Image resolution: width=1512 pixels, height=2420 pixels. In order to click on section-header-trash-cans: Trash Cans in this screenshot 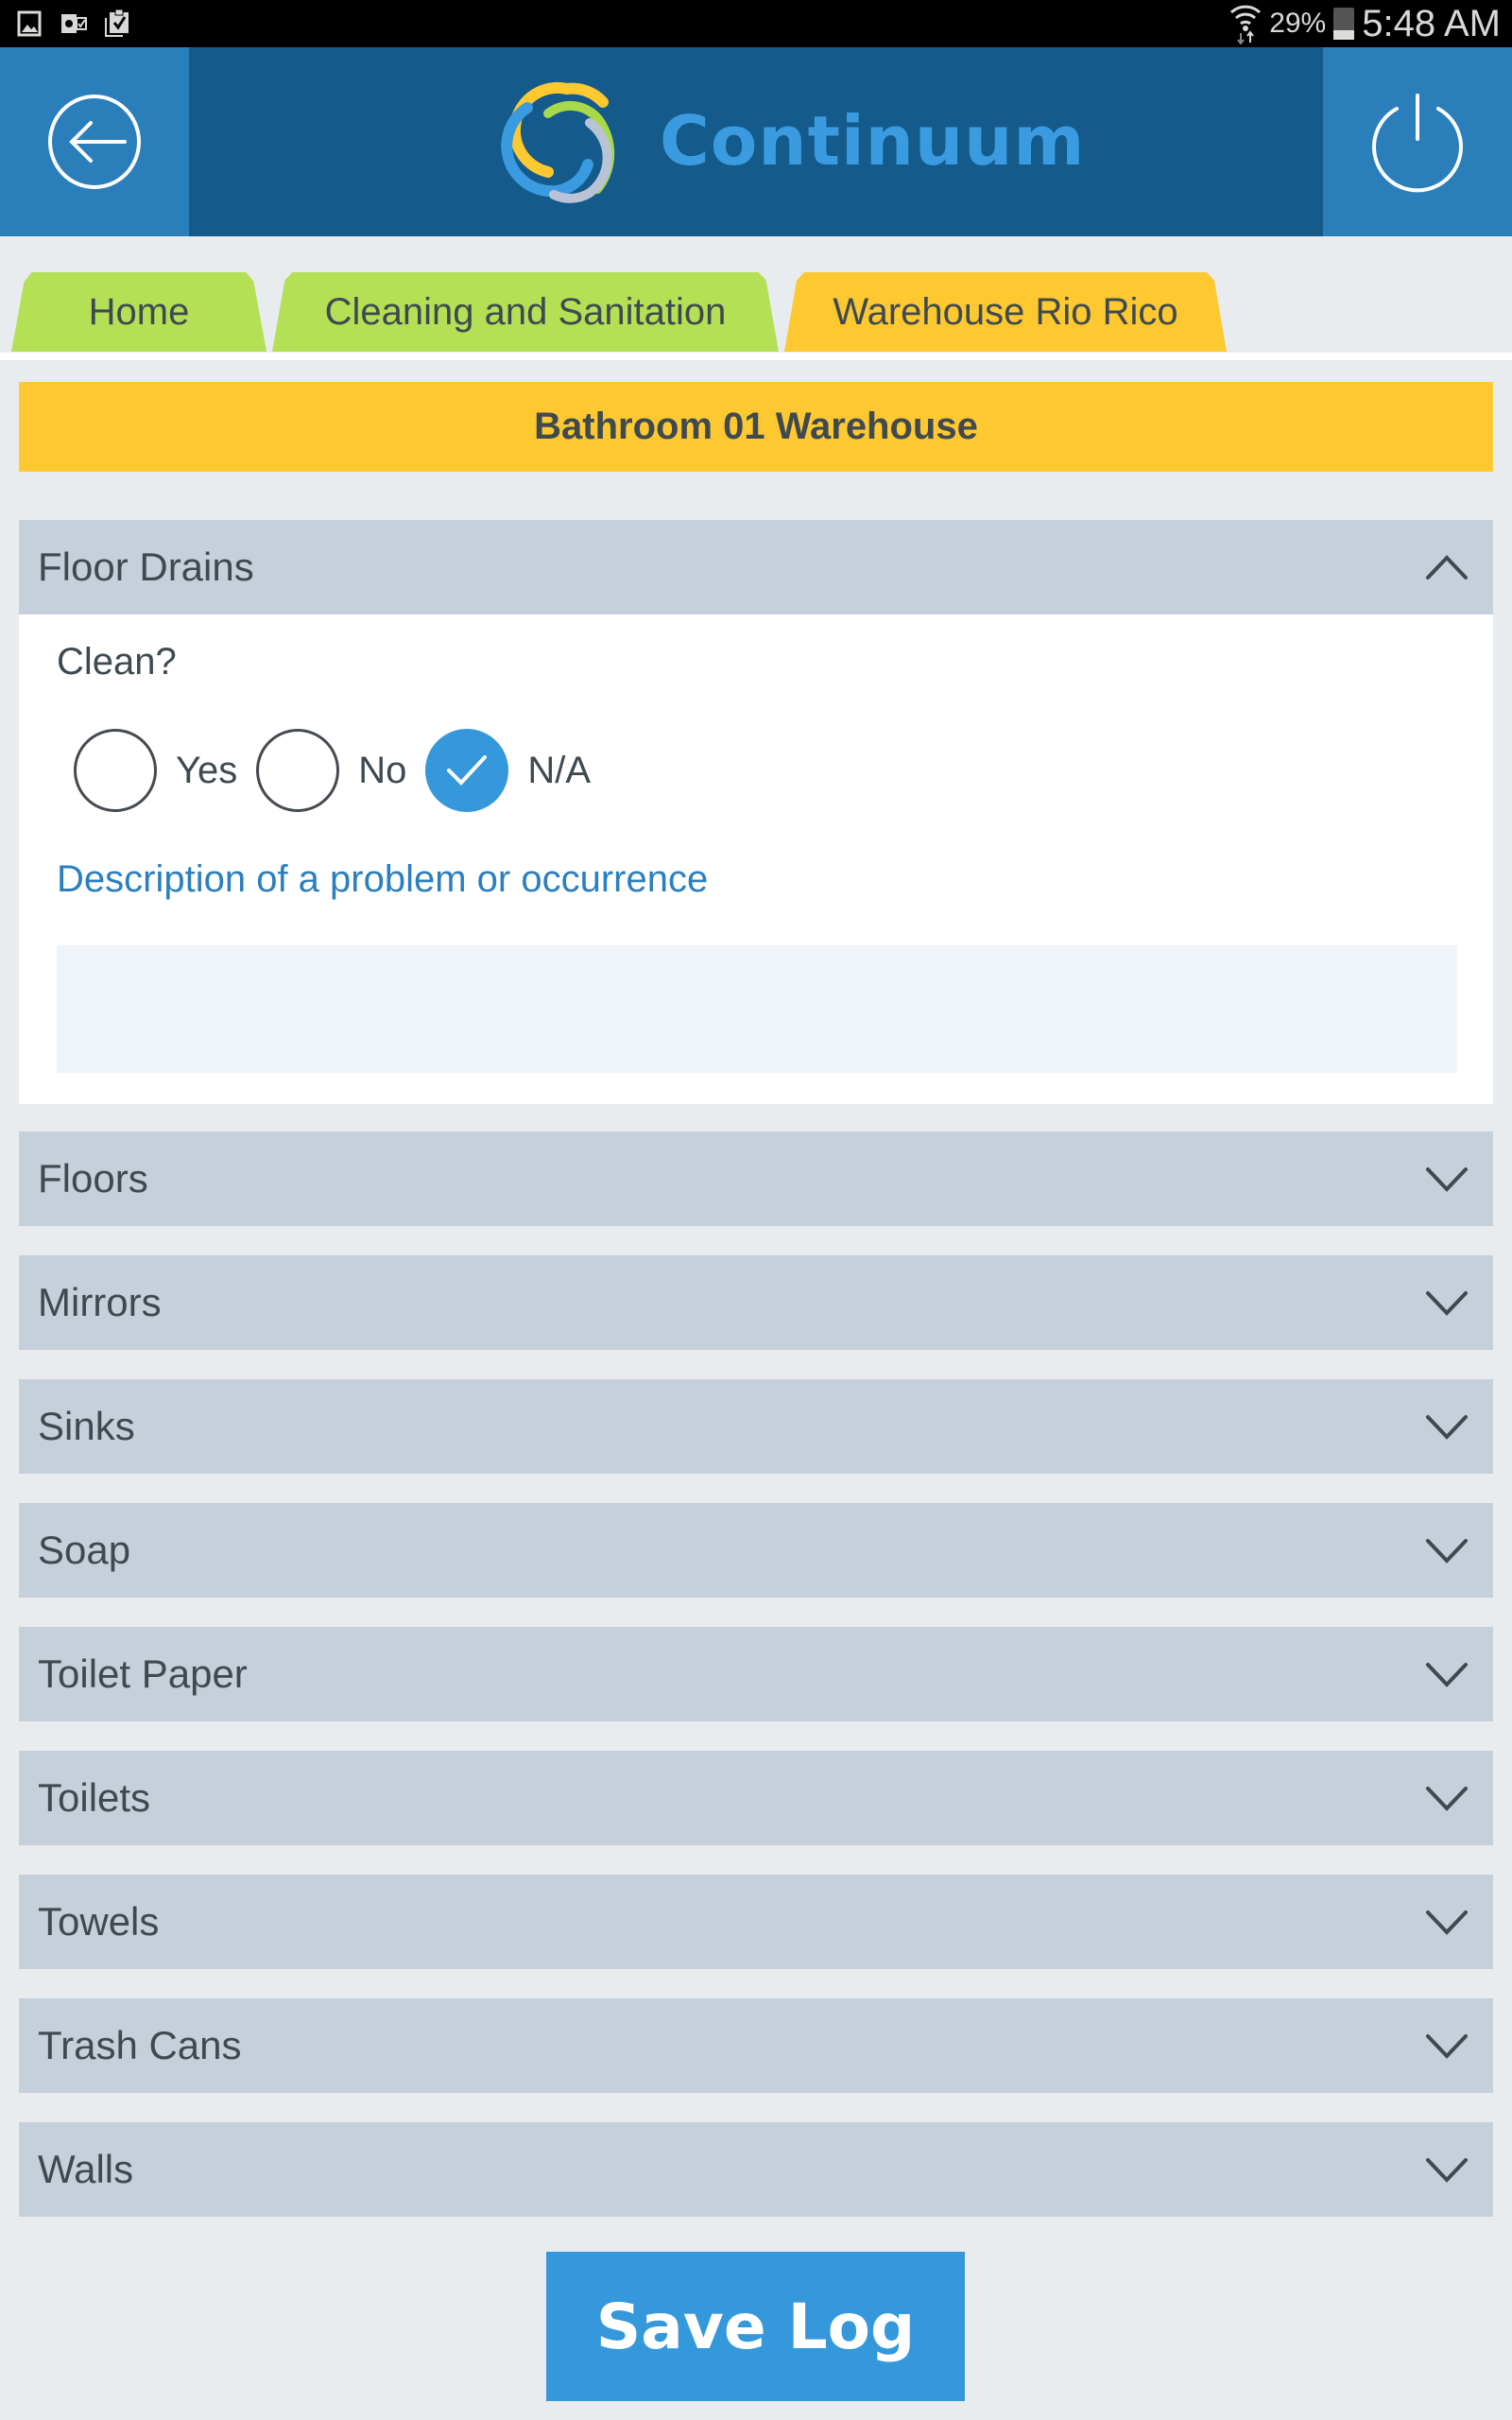, I will do `click(756, 2045)`.